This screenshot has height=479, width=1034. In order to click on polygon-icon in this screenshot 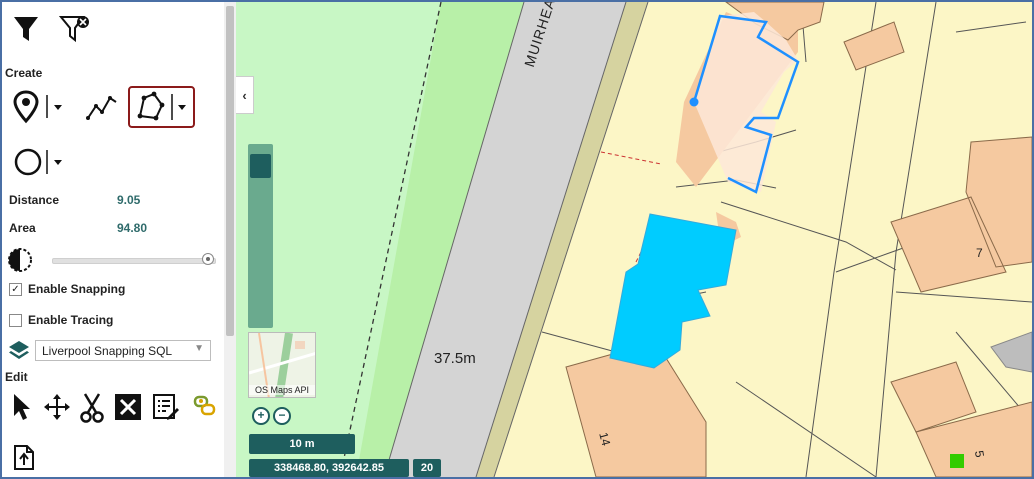, I will do `click(162, 107)`.